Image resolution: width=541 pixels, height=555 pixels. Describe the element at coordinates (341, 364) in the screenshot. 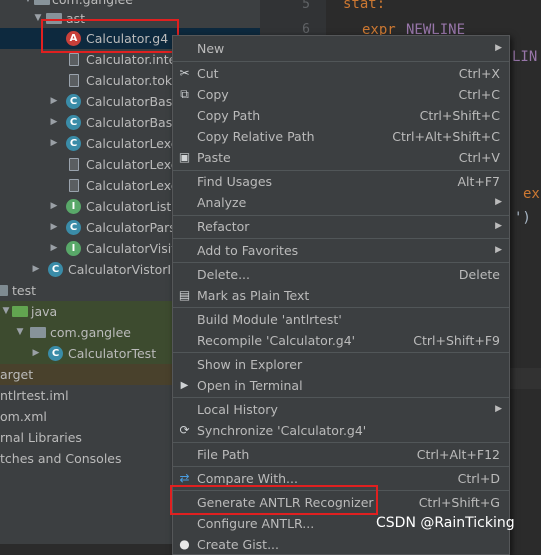

I see `menu-item-show-in-explorer: Show in Explorer` at that location.